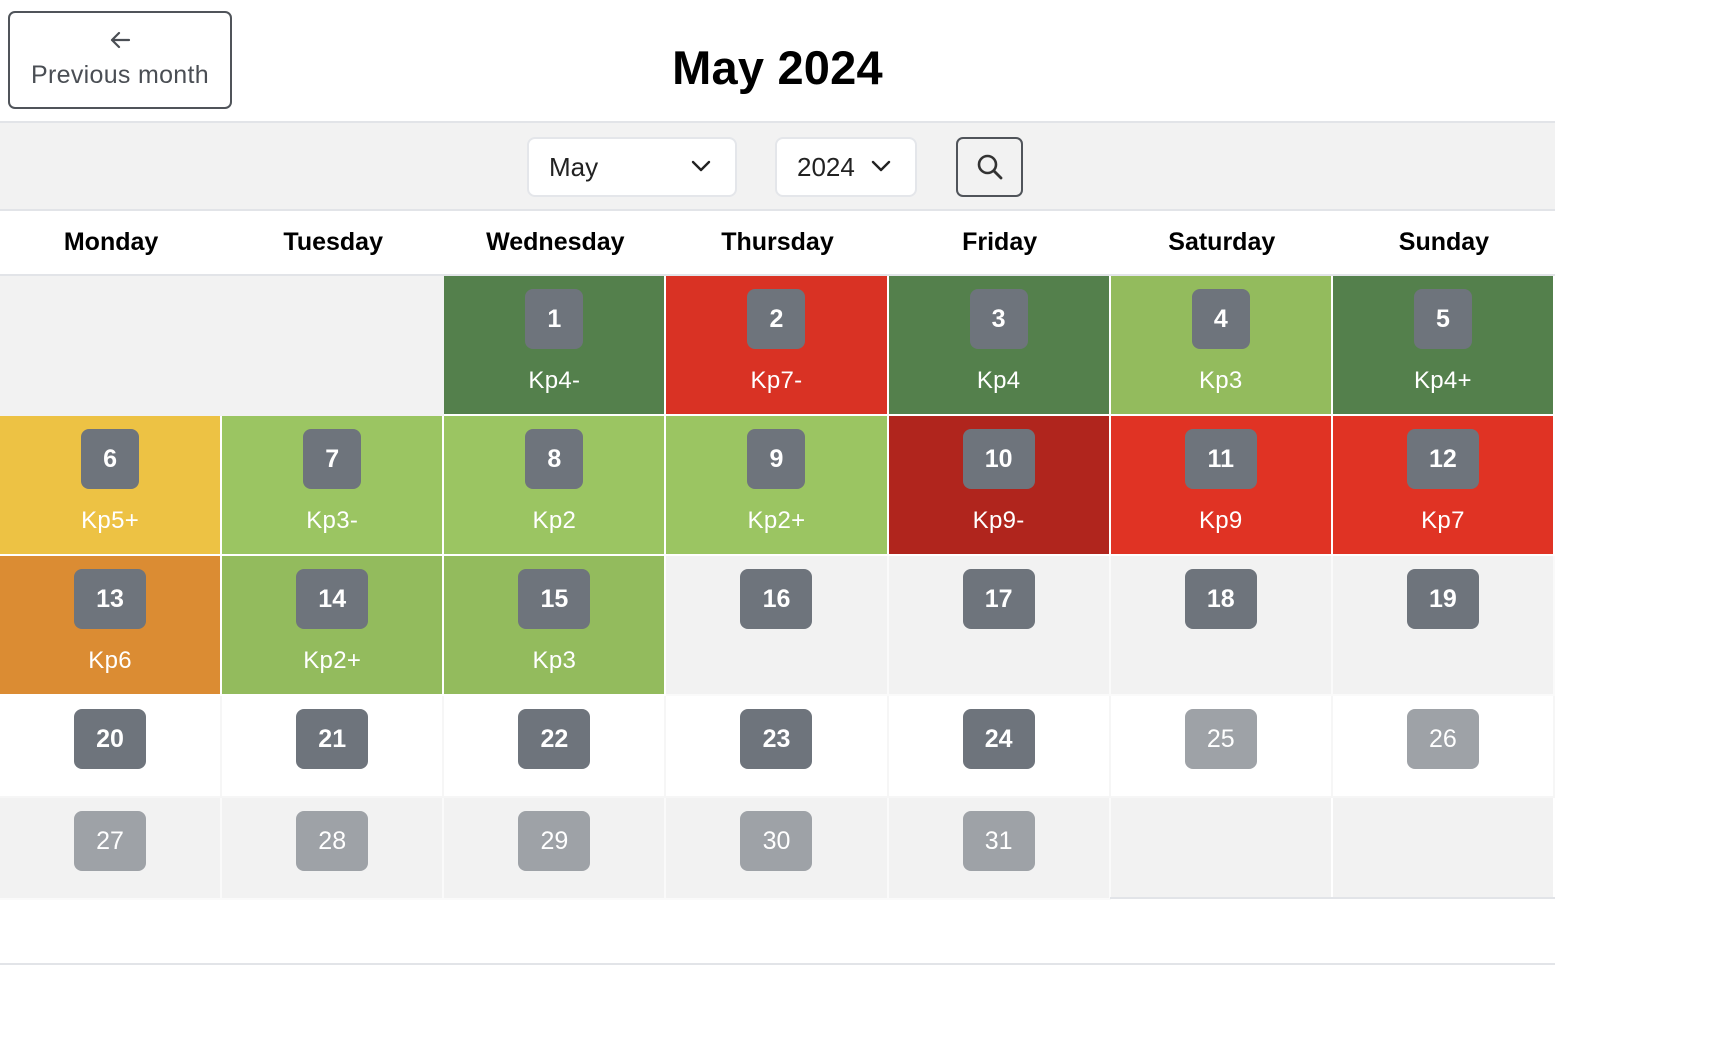 Image resolution: width=1724 pixels, height=1062 pixels. I want to click on calendar-day-27: 27, so click(111, 849).